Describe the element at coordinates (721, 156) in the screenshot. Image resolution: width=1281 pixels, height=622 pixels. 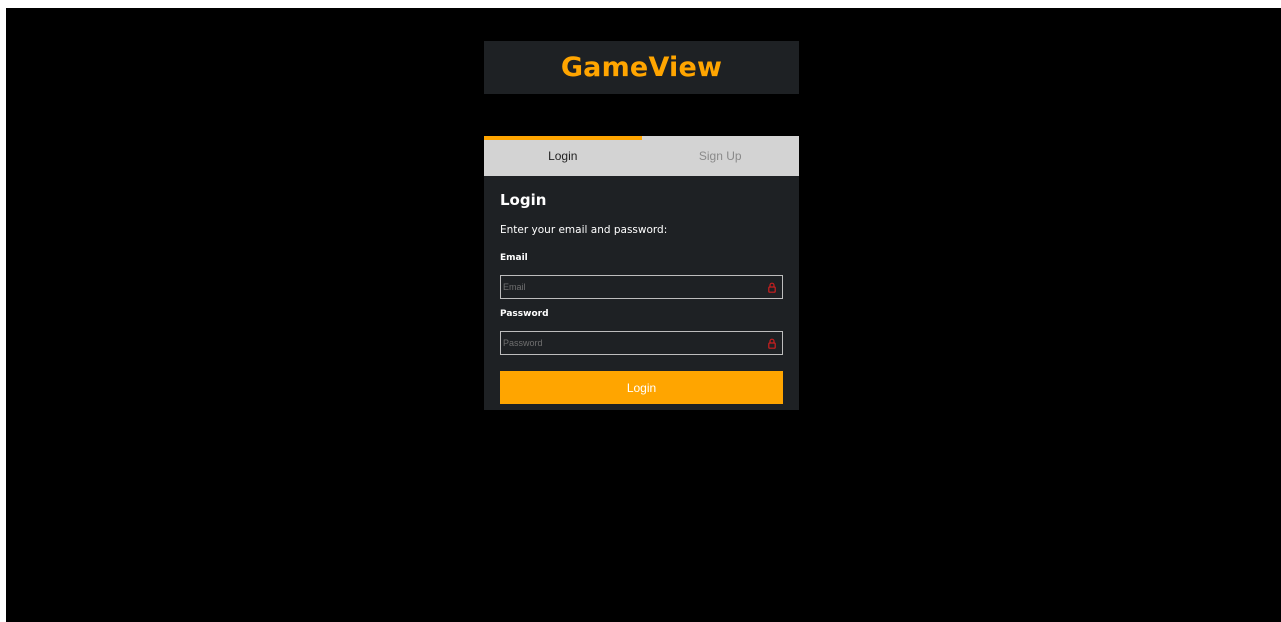
I see `tab-sign-up: Sign Up` at that location.